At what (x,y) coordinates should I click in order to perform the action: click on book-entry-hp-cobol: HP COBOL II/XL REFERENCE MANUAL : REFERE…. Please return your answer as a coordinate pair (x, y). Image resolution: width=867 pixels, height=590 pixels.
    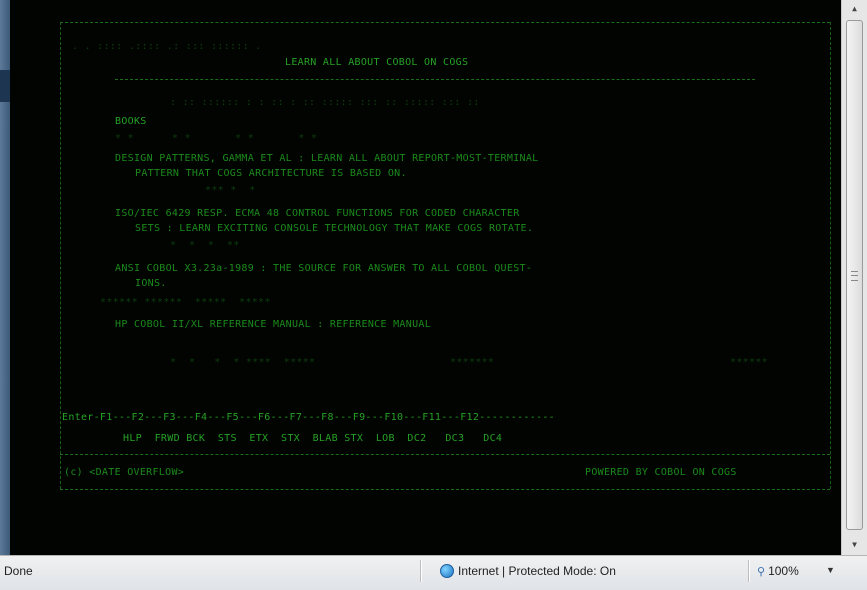
    Looking at the image, I should click on (273, 324).